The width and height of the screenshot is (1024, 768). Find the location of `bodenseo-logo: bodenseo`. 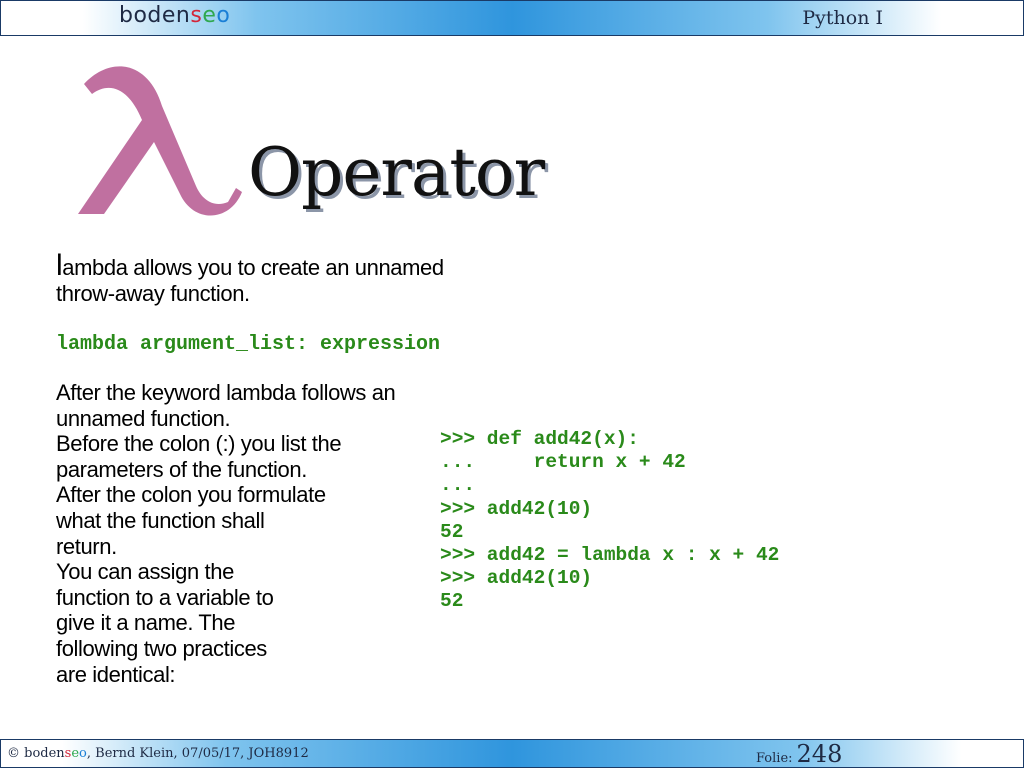

bodenseo-logo: bodenseo is located at coordinates (175, 15).